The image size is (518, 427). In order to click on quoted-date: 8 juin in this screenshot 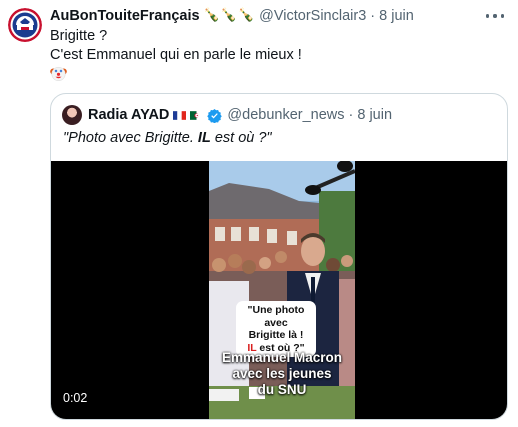, I will do `click(375, 115)`.